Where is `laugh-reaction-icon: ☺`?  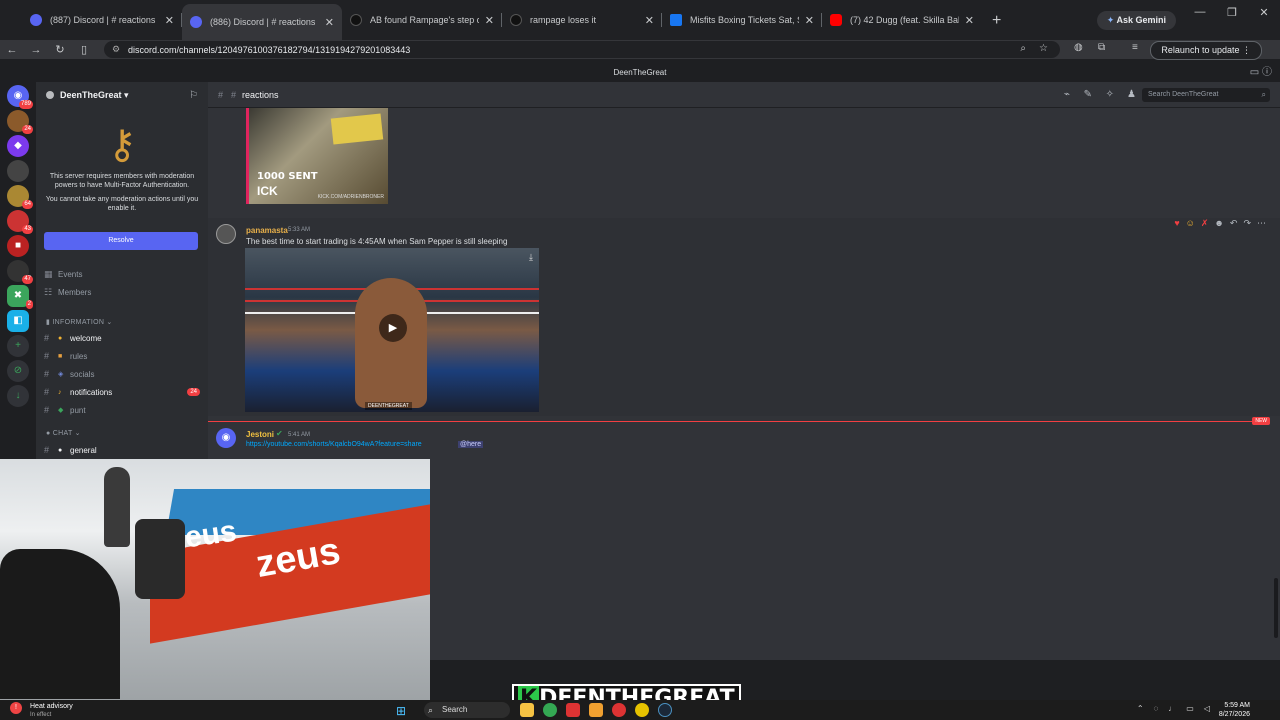
laugh-reaction-icon: ☺ is located at coordinates (1190, 223).